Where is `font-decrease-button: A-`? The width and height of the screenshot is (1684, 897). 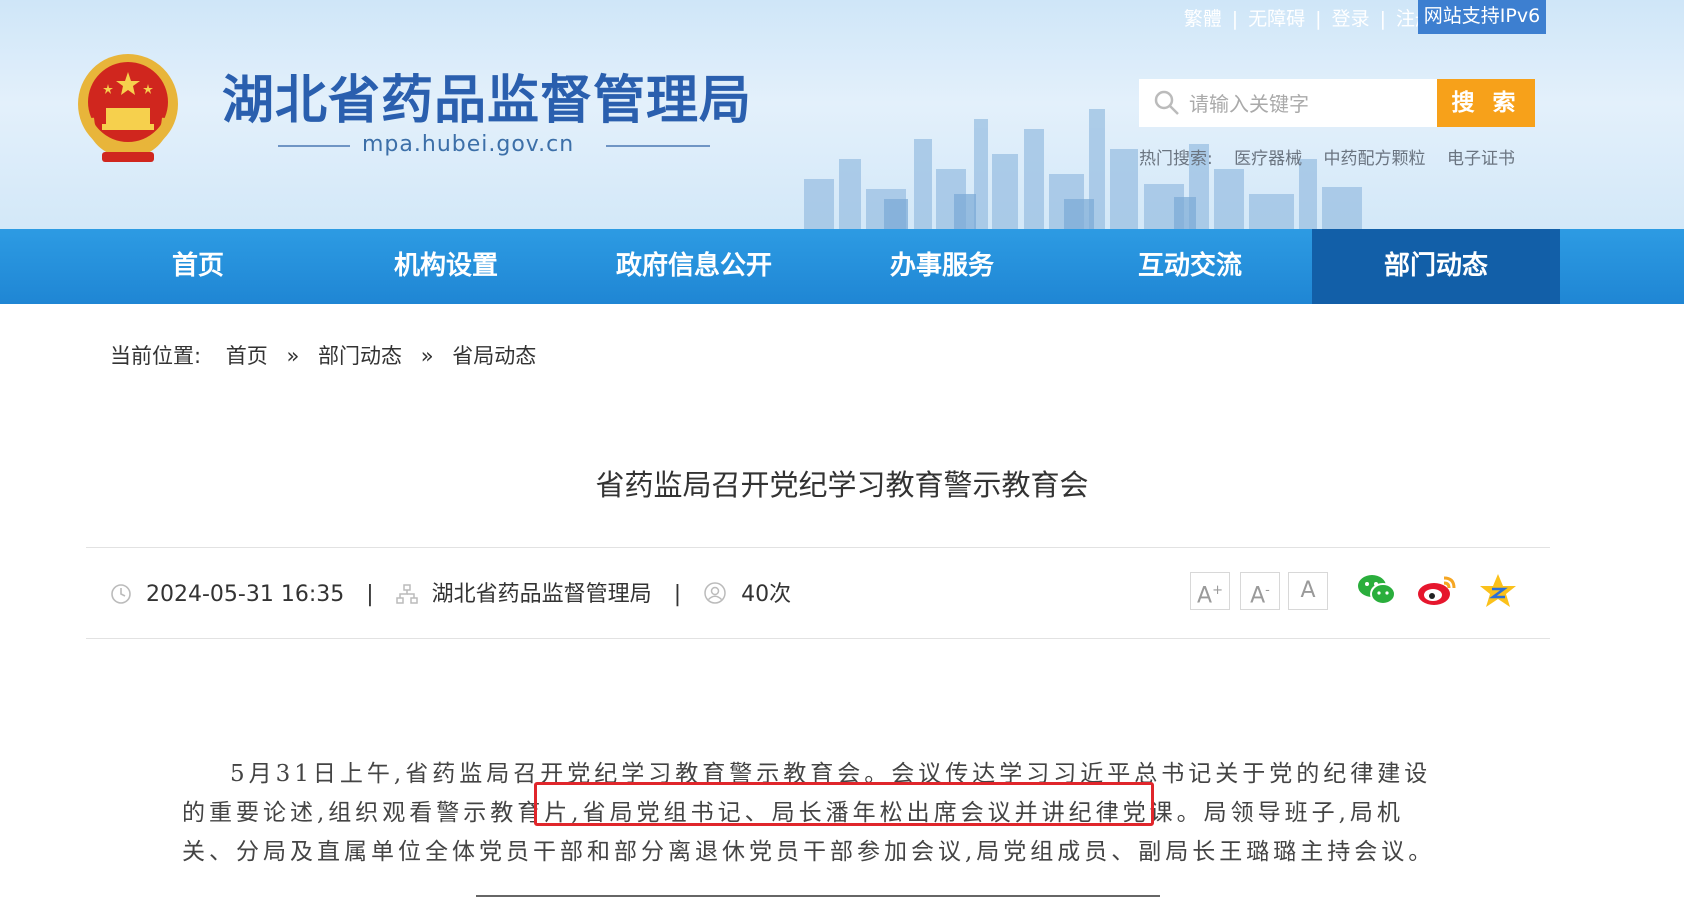
font-decrease-button: A- is located at coordinates (1260, 591).